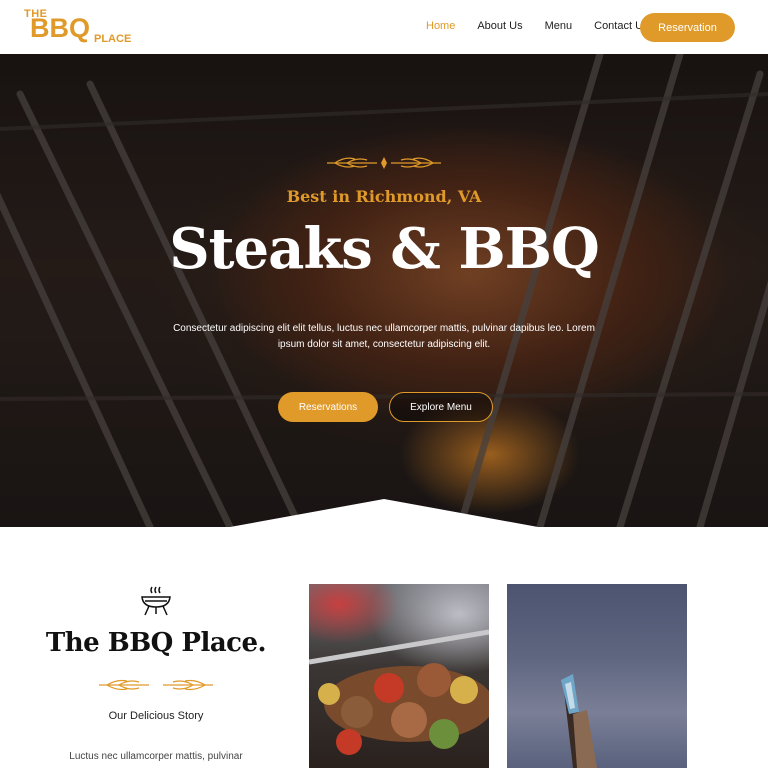 The image size is (768, 768). Describe the element at coordinates (156, 756) in the screenshot. I see `story-text: Luctus nec ullamcorper mattis, pulvinar` at that location.